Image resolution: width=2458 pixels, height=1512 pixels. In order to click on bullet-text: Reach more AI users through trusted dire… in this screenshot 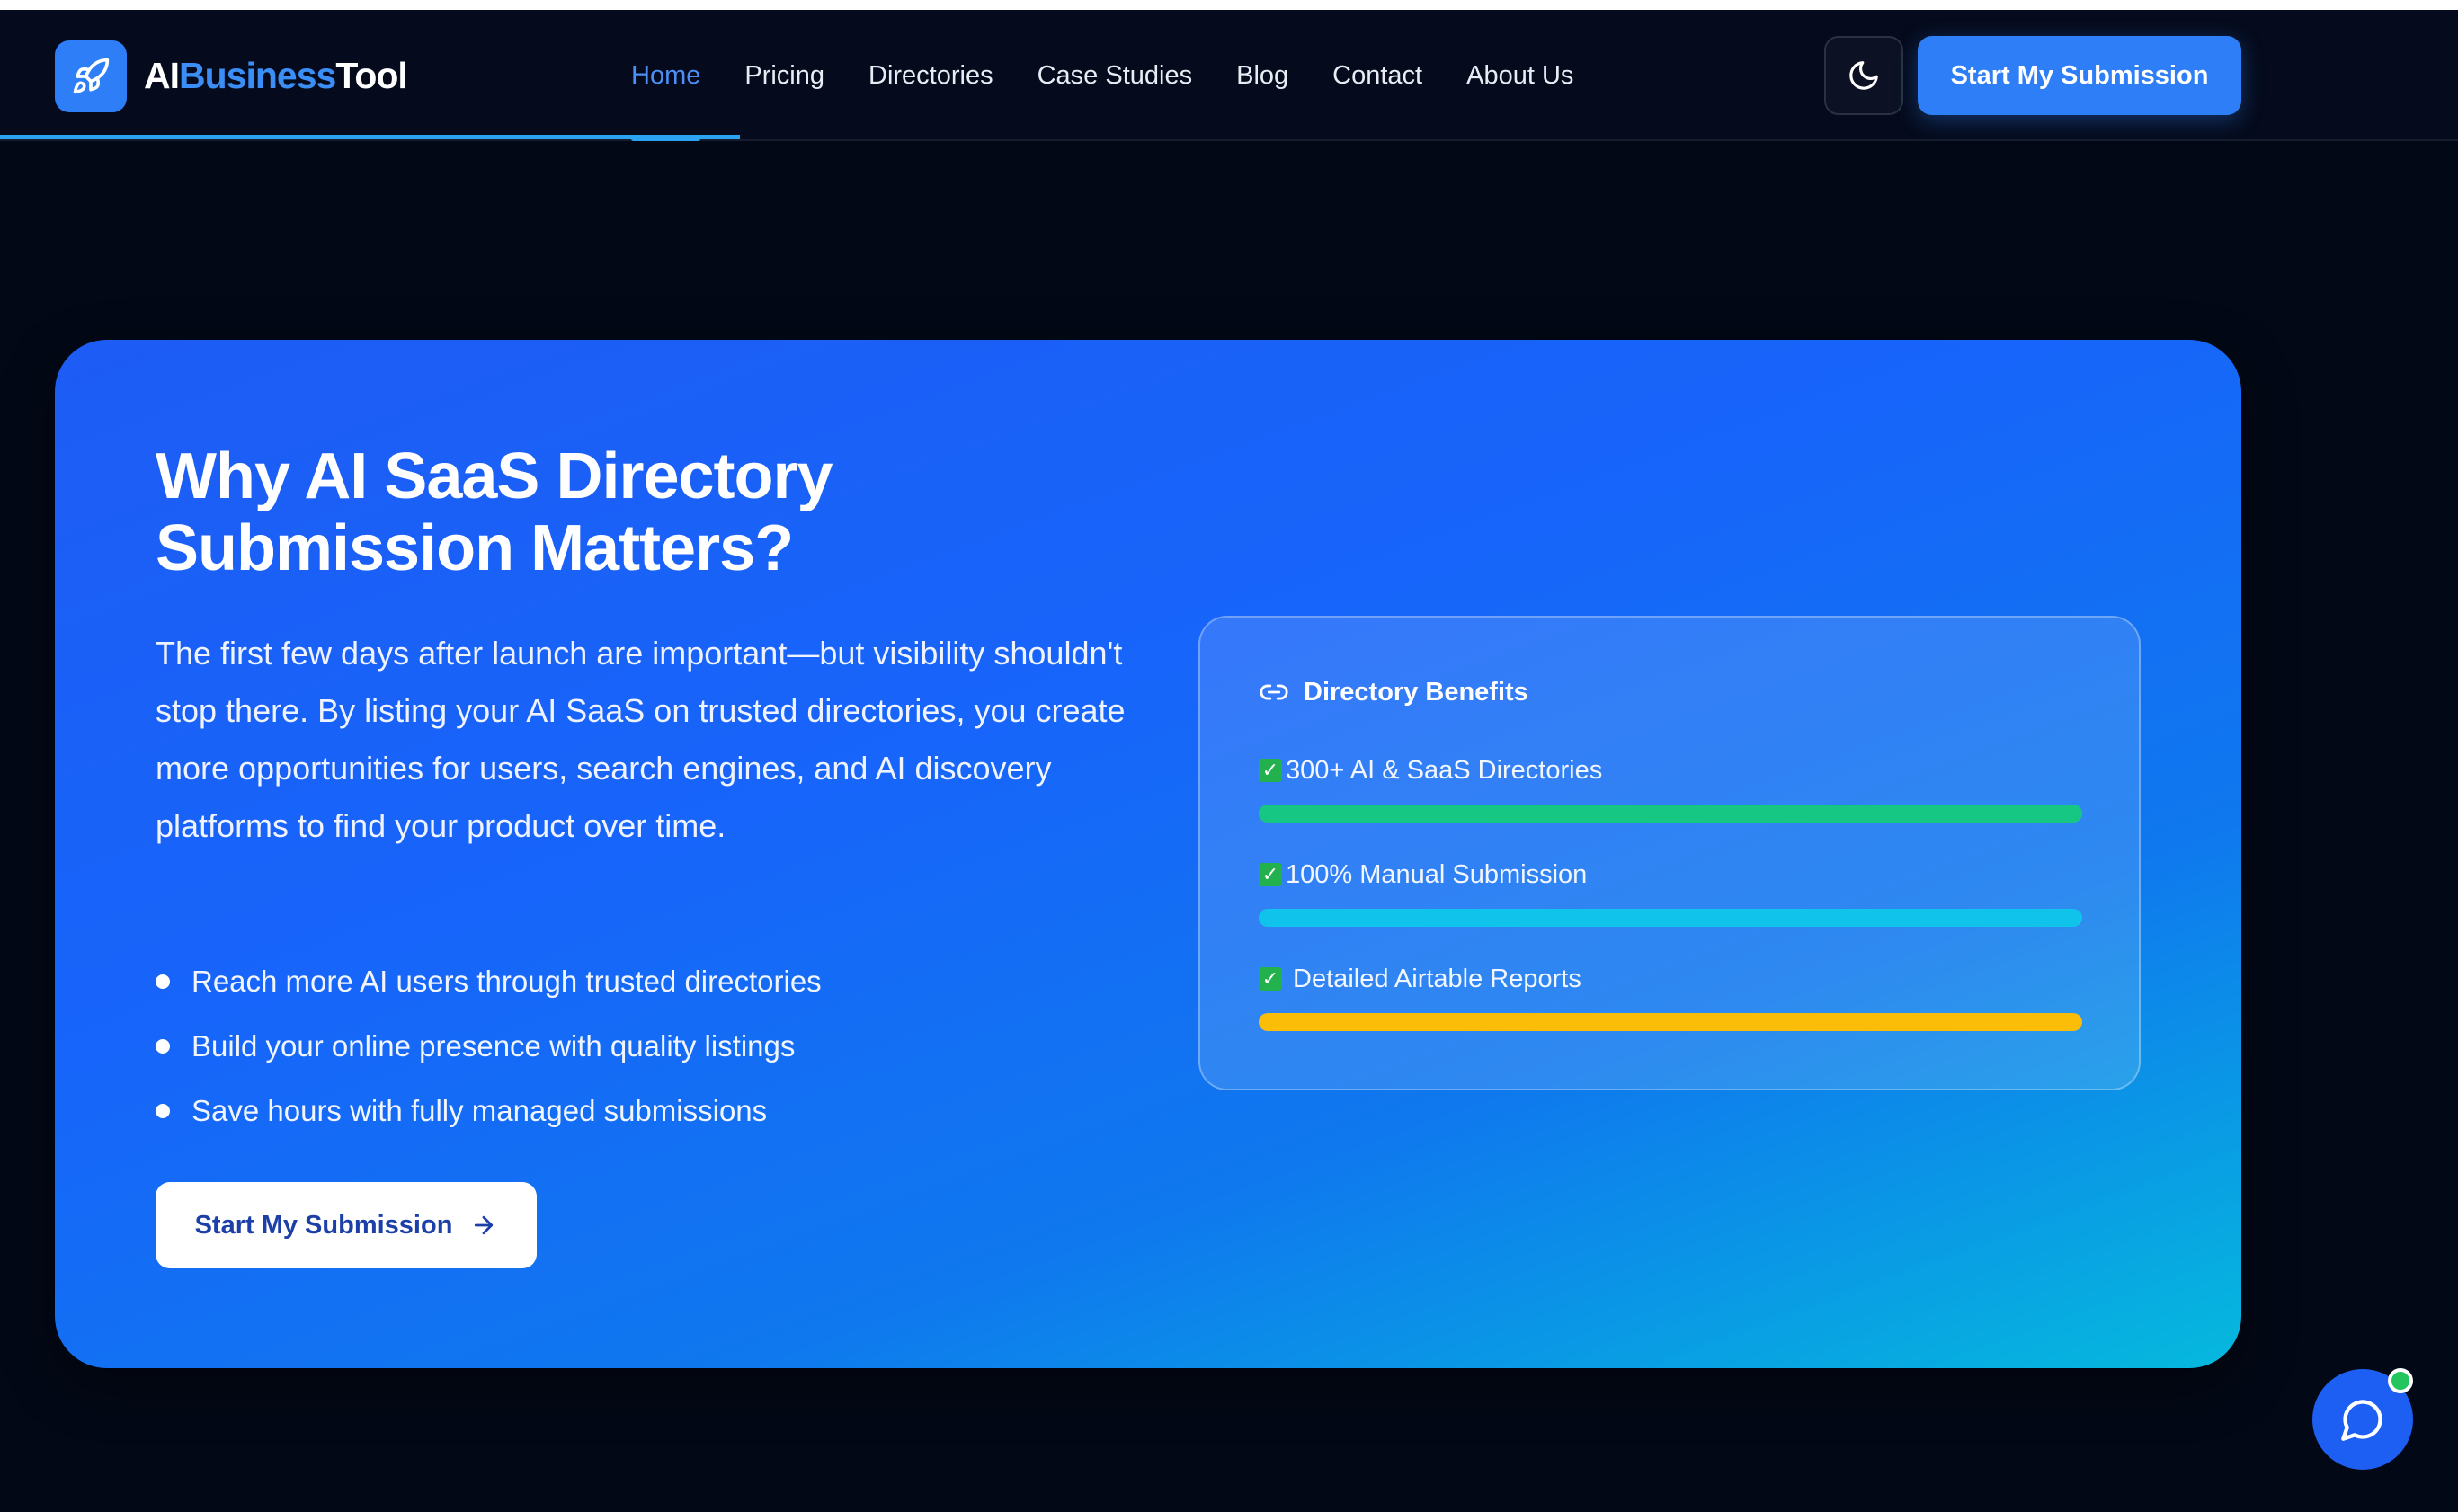, I will do `click(506, 981)`.